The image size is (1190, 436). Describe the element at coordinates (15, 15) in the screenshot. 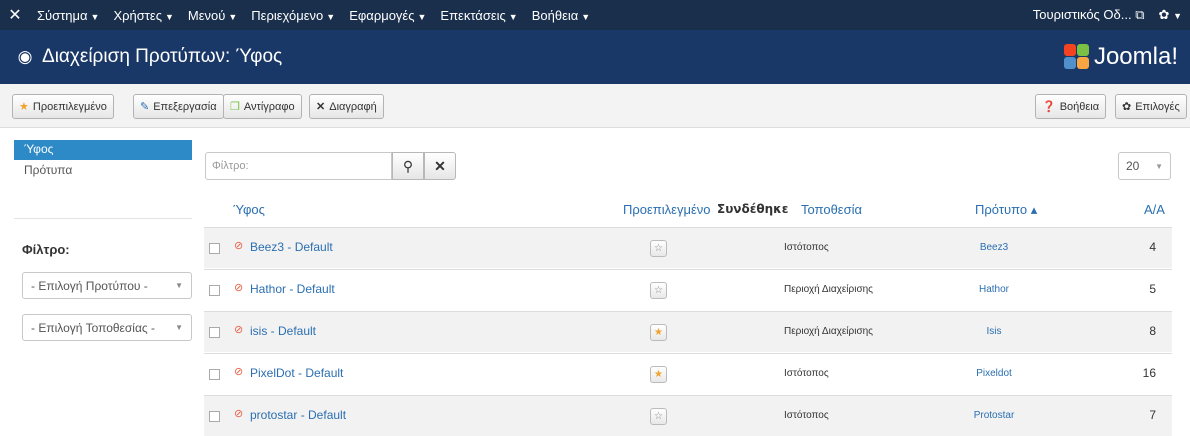

I see `joomla-x-icon: ✕` at that location.